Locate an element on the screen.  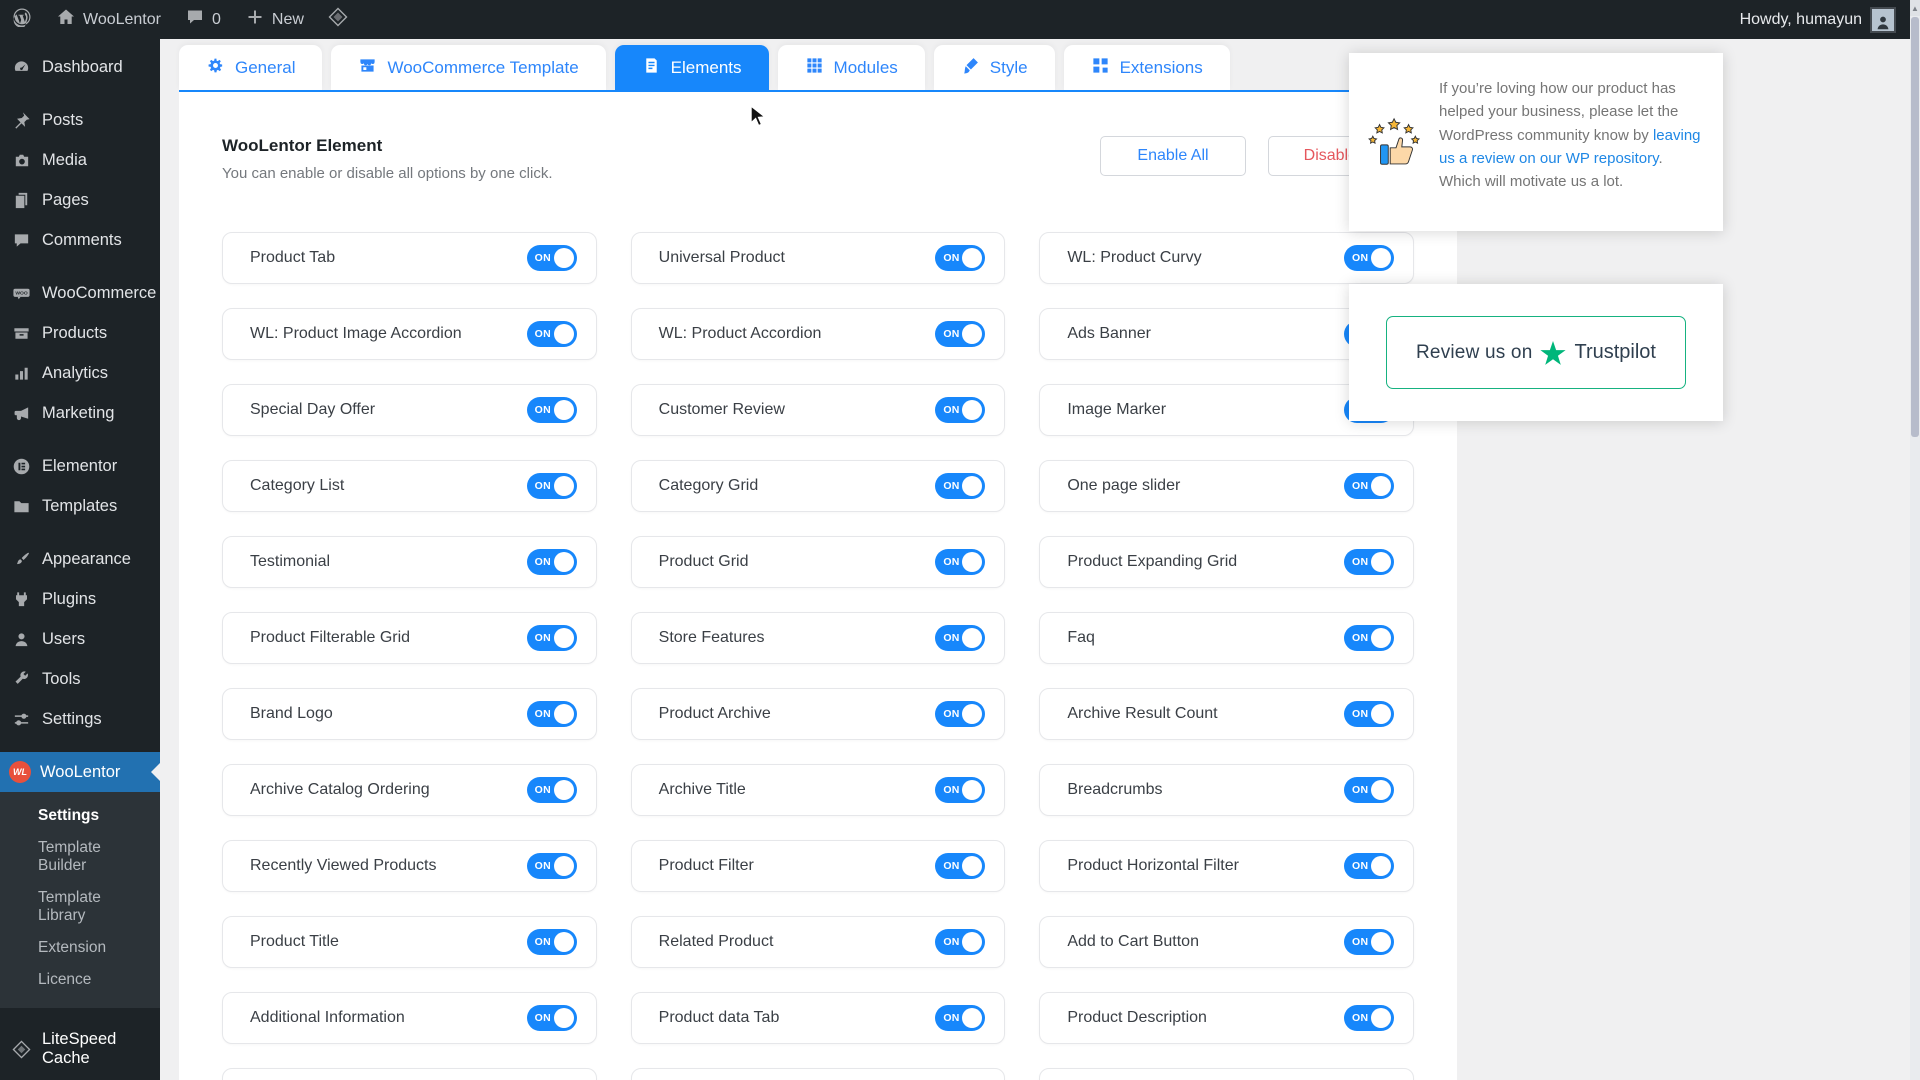
comments-menu: 0 is located at coordinates (203, 19).